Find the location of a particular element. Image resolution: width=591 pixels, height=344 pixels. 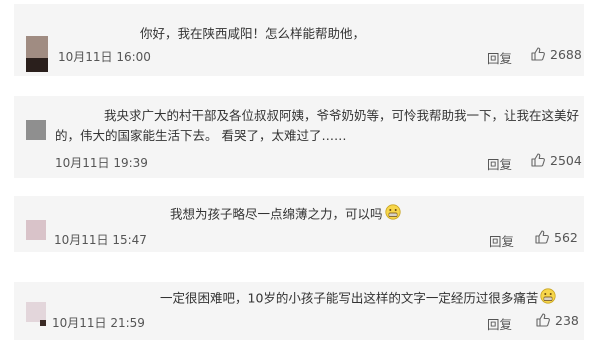

comment-text-line-1: 我央求广大的村干部及各位叔叔阿姨，爷爷奶奶等，可怜我帮助我一下，让我在这美好 is located at coordinates (342, 115).